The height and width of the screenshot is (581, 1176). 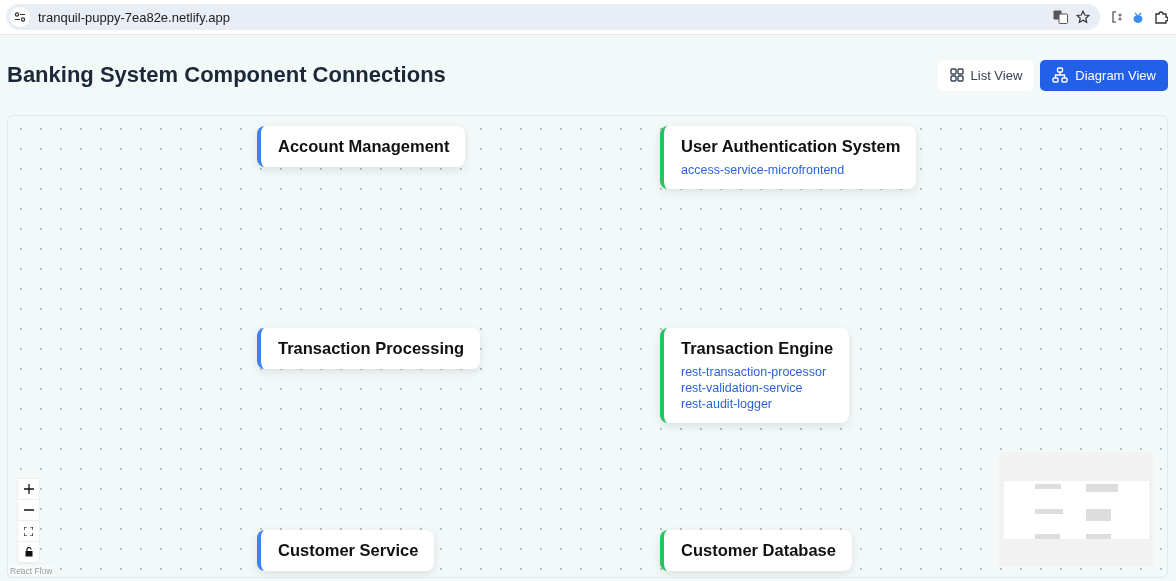 I want to click on view-toggle-button: Diagram View, so click(x=1104, y=75).